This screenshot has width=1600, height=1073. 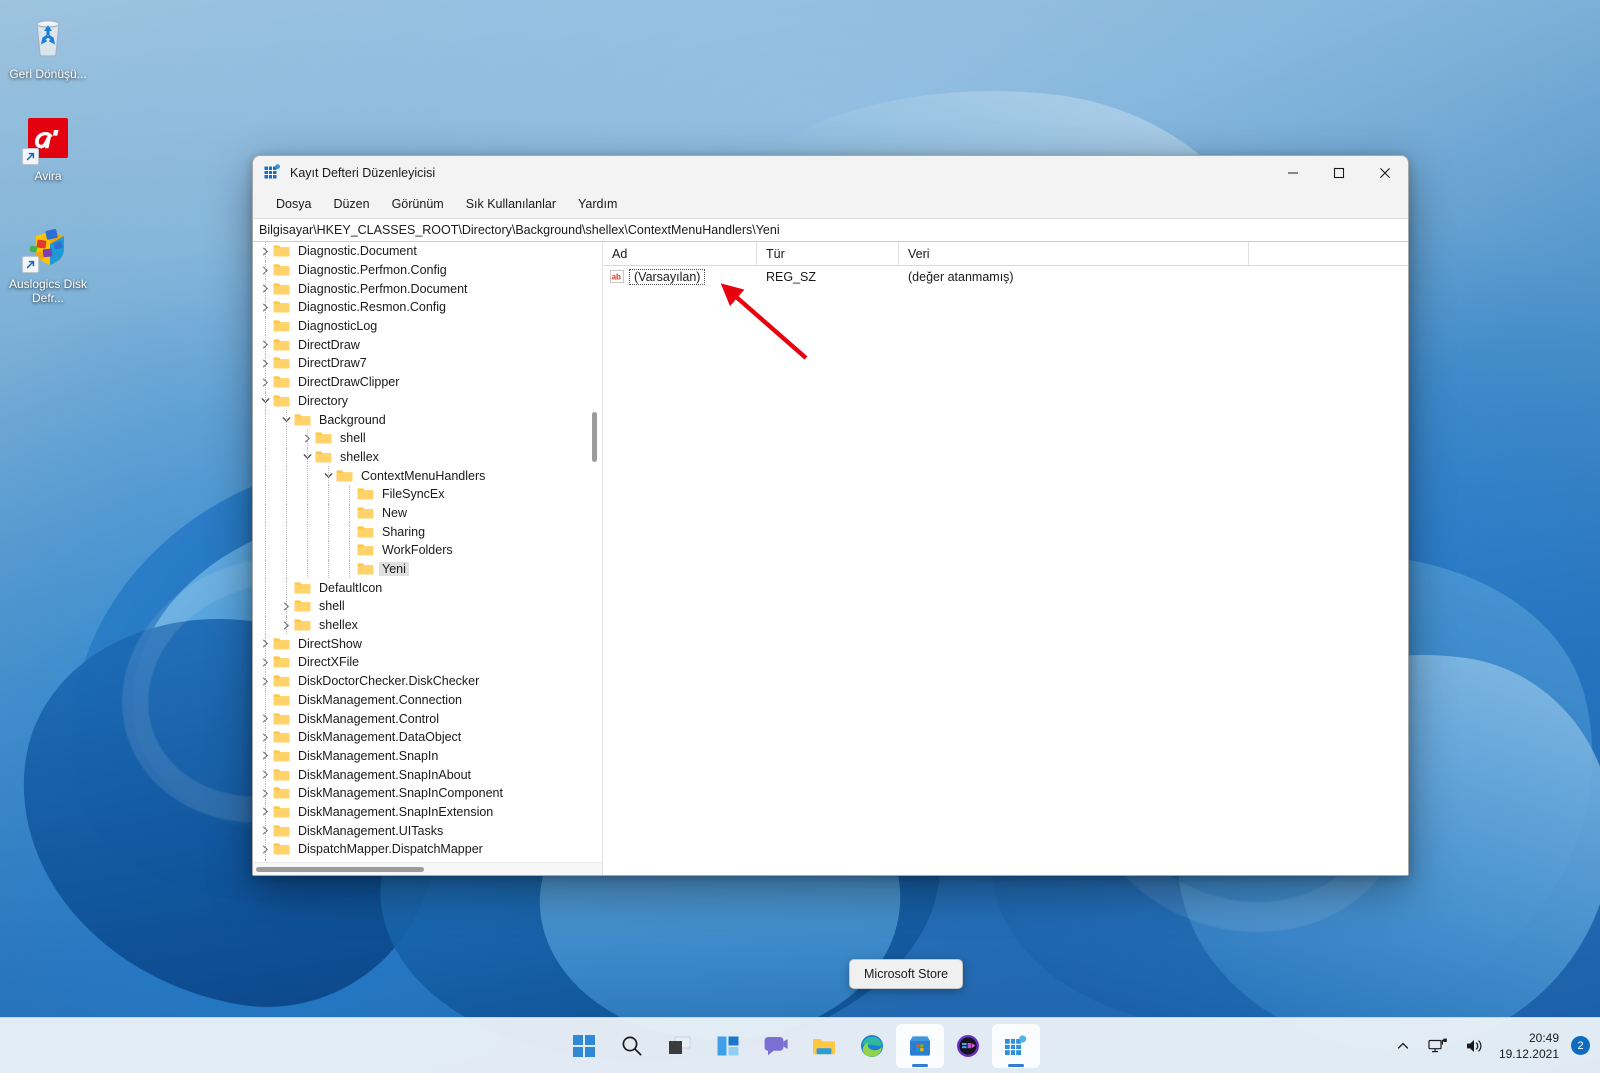 What do you see at coordinates (418, 204) in the screenshot?
I see `menu-item-gorunum: Görünüm` at bounding box center [418, 204].